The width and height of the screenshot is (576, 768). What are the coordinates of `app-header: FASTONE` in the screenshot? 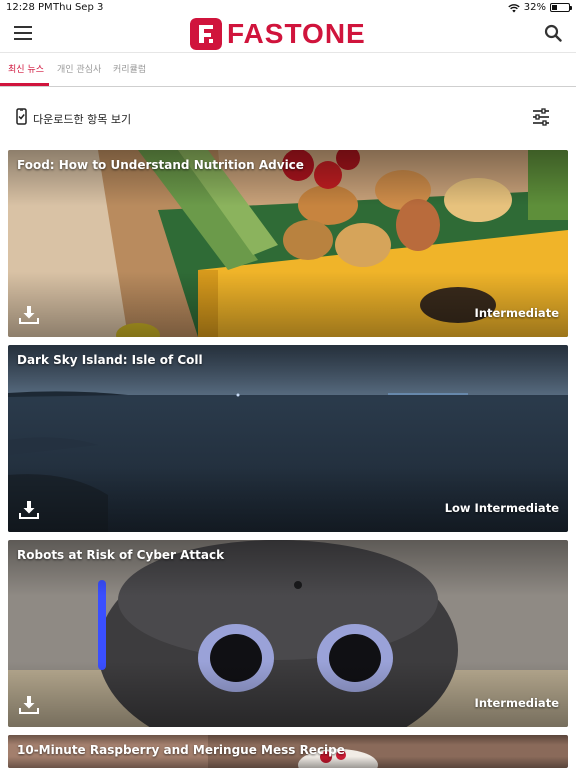 It's located at (288, 34).